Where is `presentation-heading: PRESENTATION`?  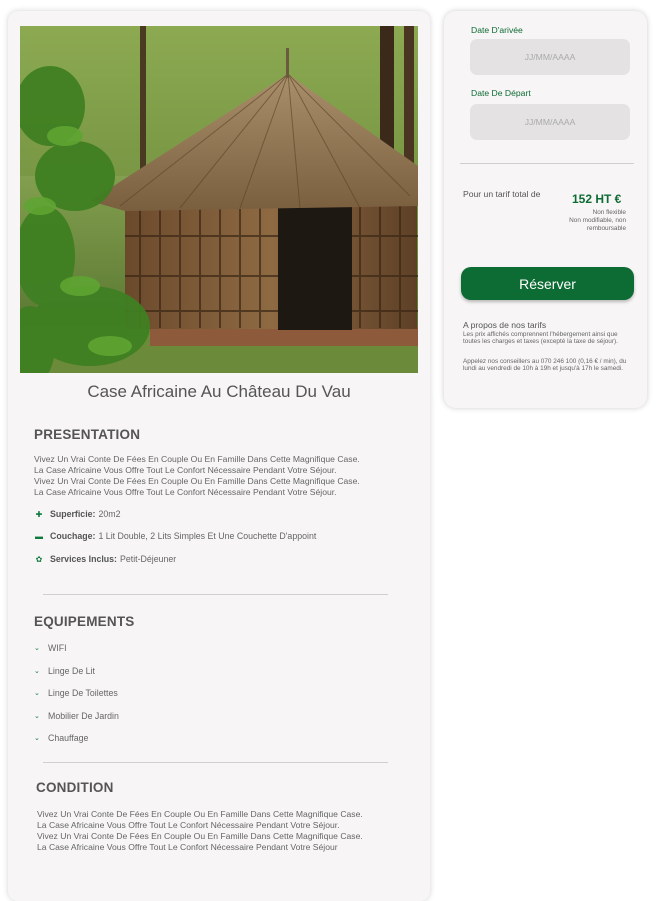 presentation-heading: PRESENTATION is located at coordinates (87, 434).